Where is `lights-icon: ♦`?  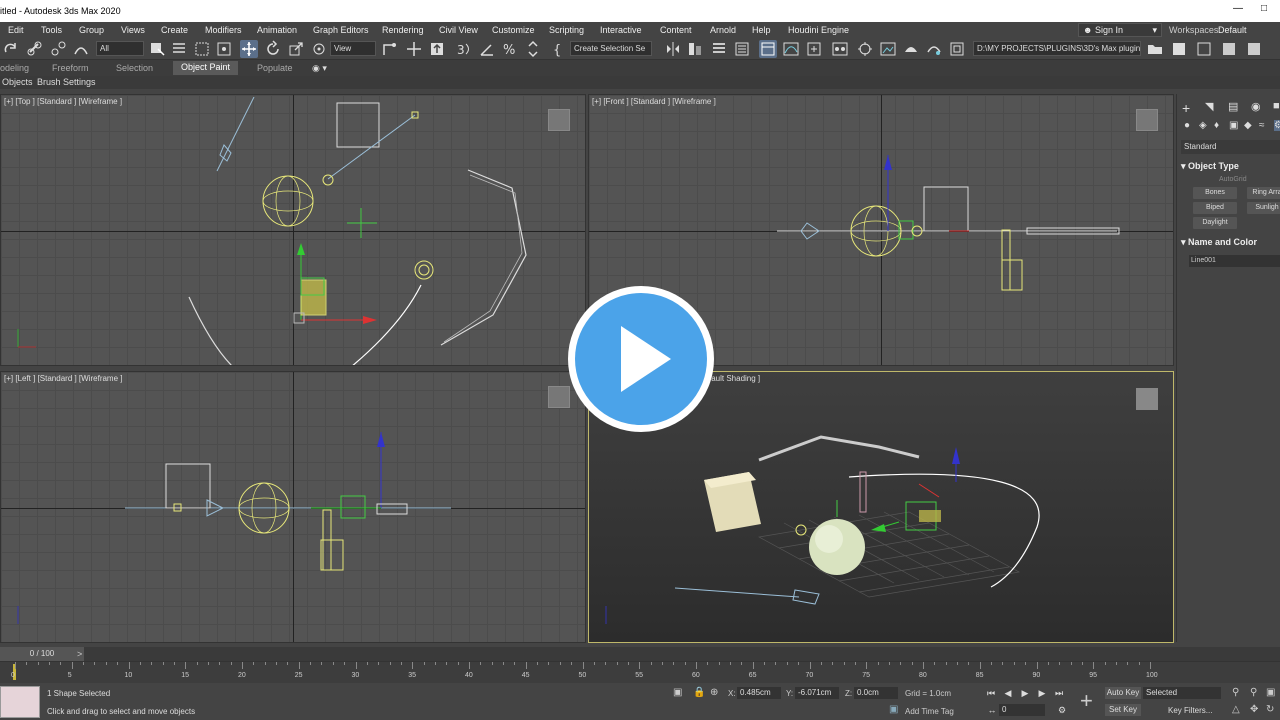 lights-icon: ♦ is located at coordinates (1216, 125).